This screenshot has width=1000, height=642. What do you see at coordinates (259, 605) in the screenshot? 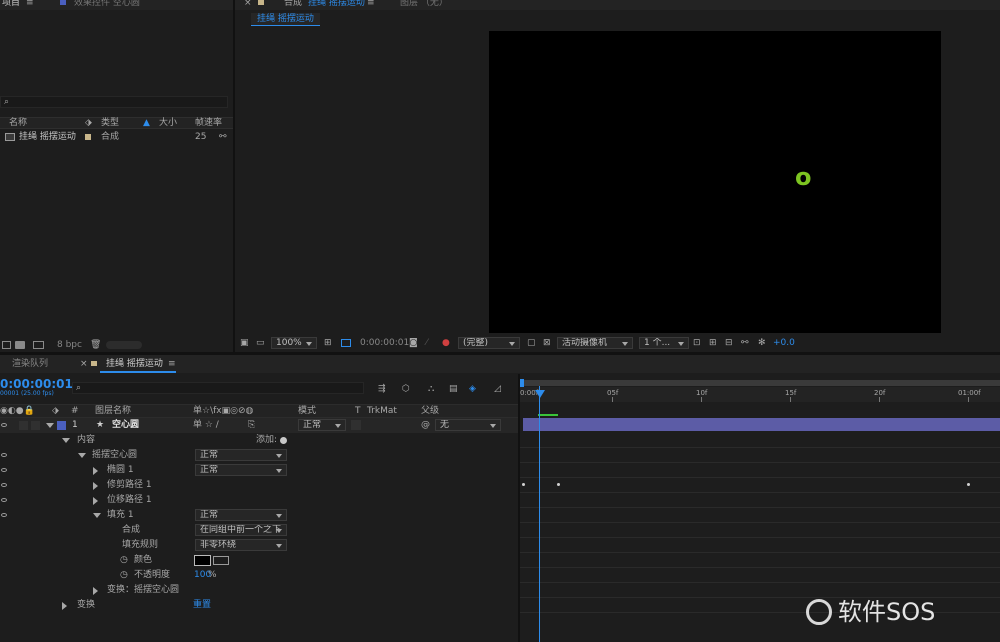
I see `property-row-transform: 变换 重置` at bounding box center [259, 605].